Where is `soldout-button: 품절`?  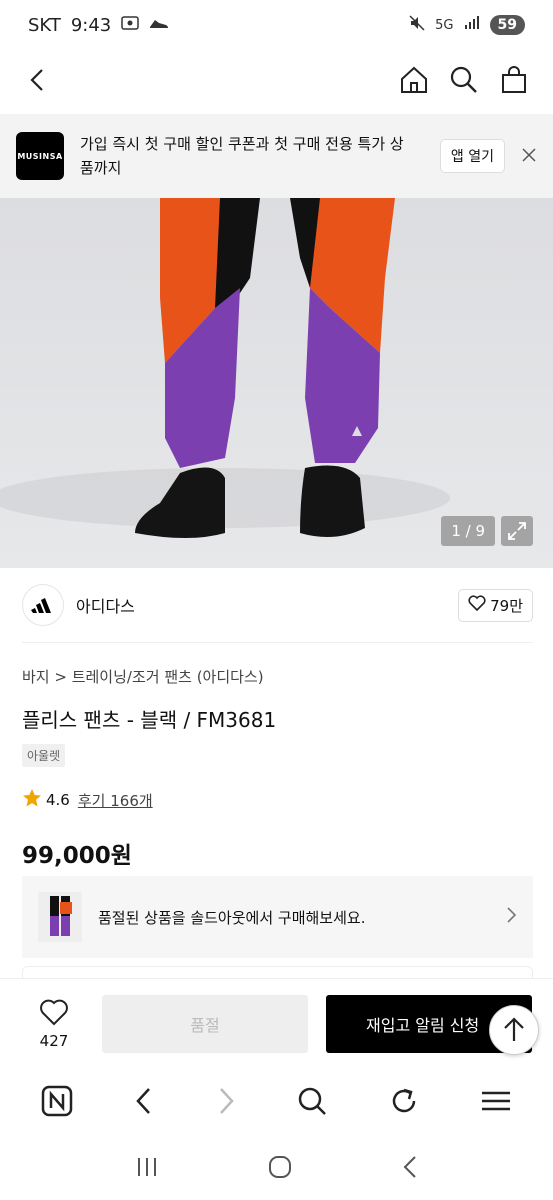
soldout-button: 품절 is located at coordinates (205, 1023).